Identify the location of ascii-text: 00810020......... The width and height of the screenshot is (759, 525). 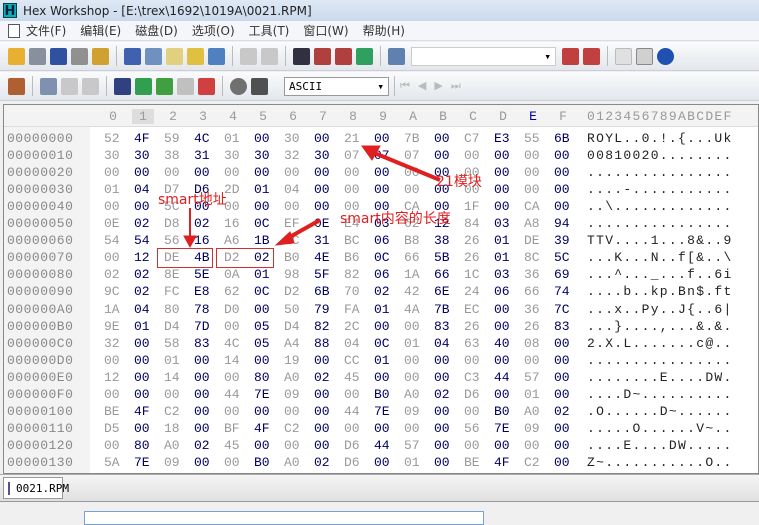
(660, 155).